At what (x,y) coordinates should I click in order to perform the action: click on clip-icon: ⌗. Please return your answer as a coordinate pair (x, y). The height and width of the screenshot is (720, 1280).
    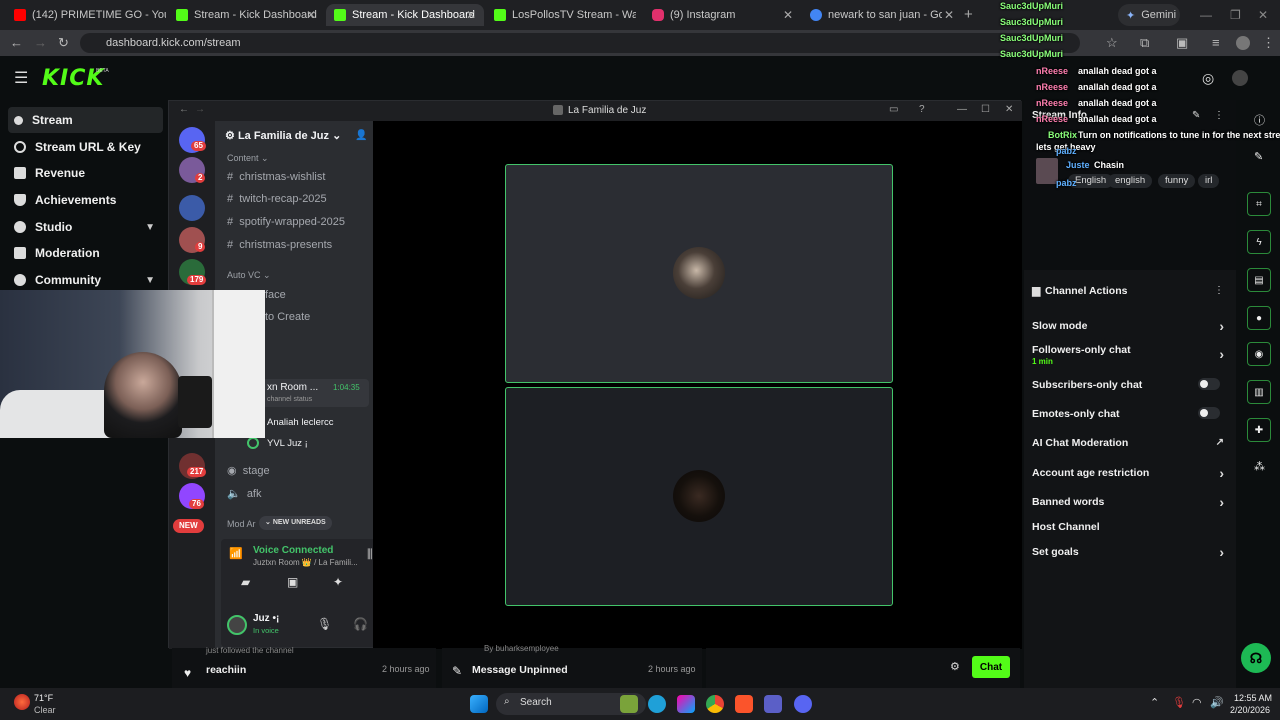
    Looking at the image, I should click on (1259, 204).